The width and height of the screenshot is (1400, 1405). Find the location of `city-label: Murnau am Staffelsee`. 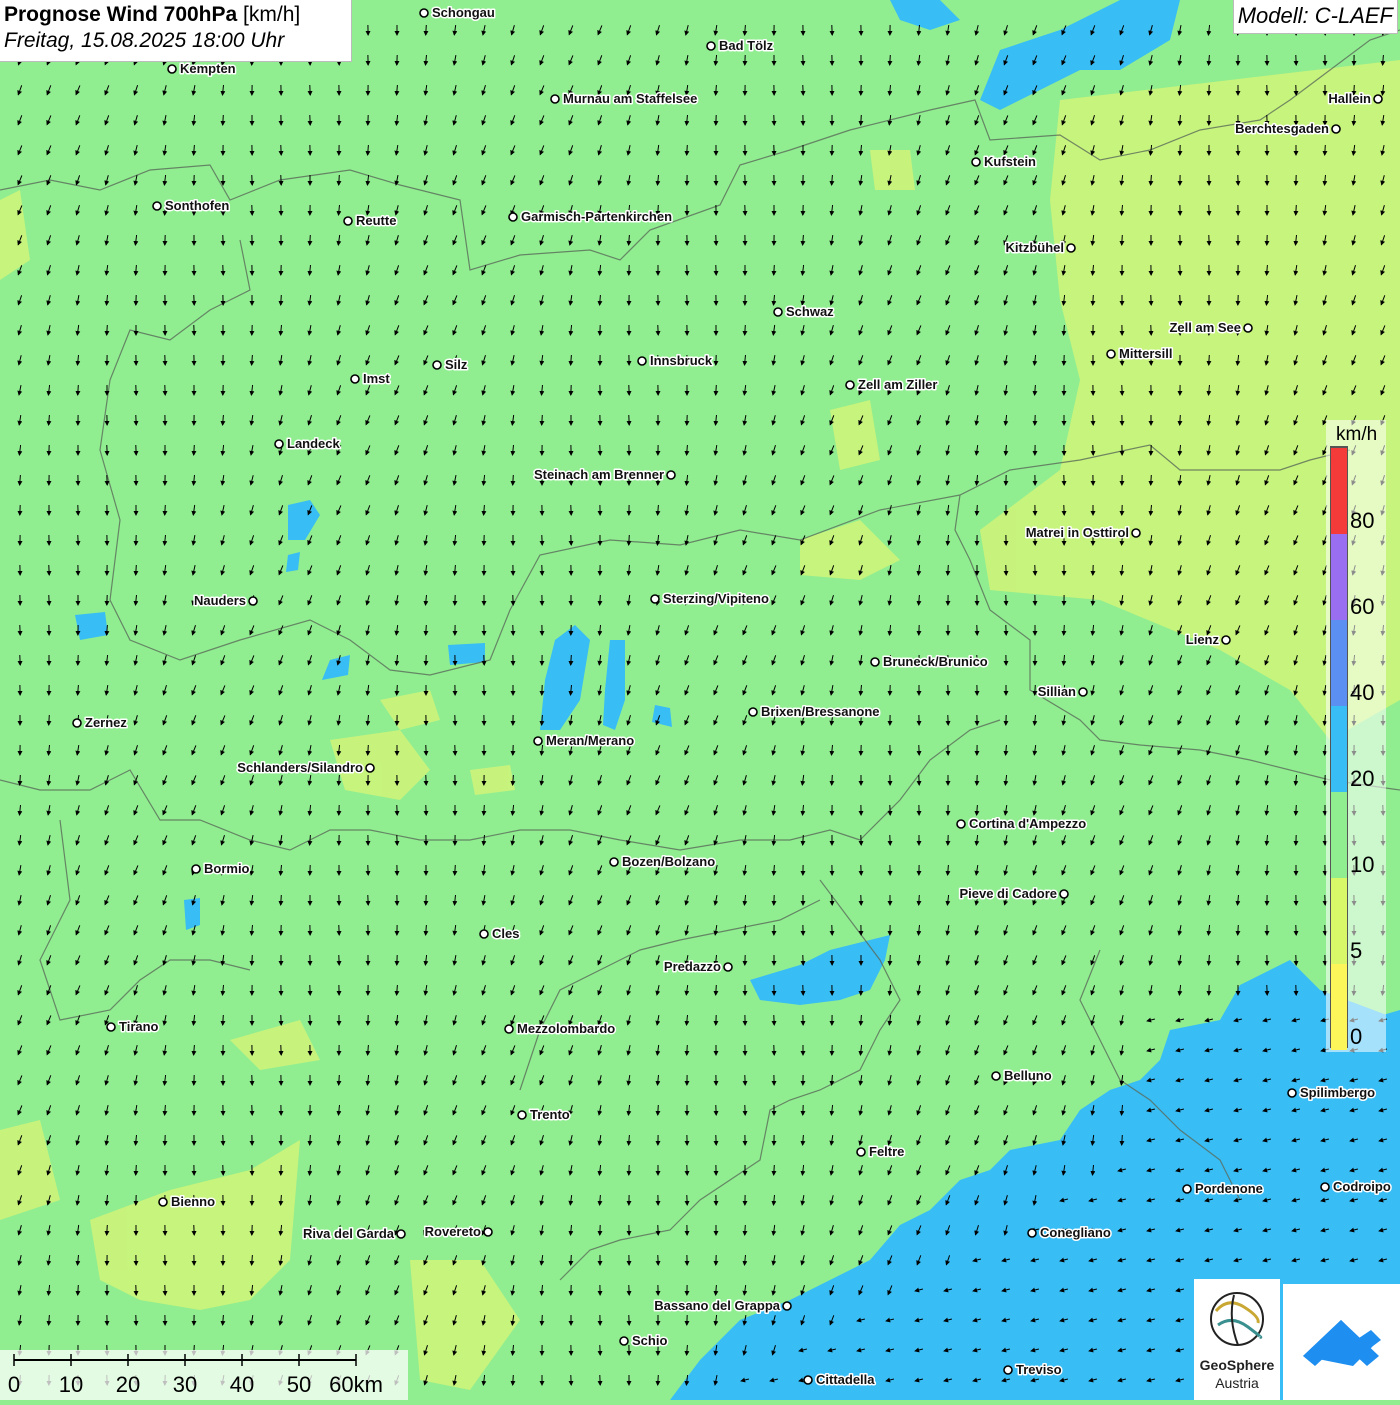

city-label: Murnau am Staffelsee is located at coordinates (630, 98).